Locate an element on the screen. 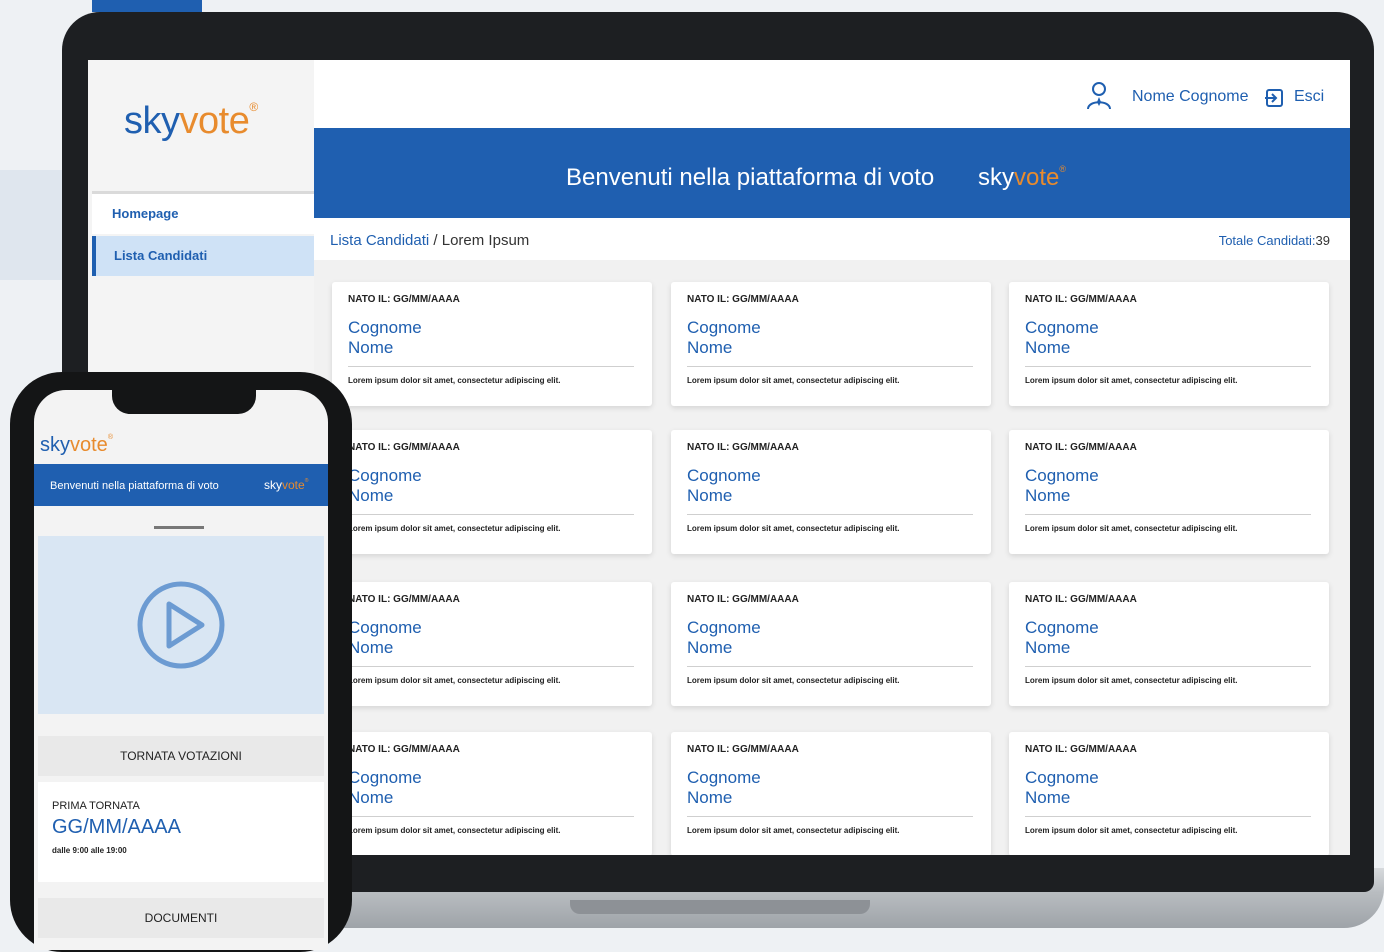  round-date: GG/MM/AAAA is located at coordinates (116, 827).